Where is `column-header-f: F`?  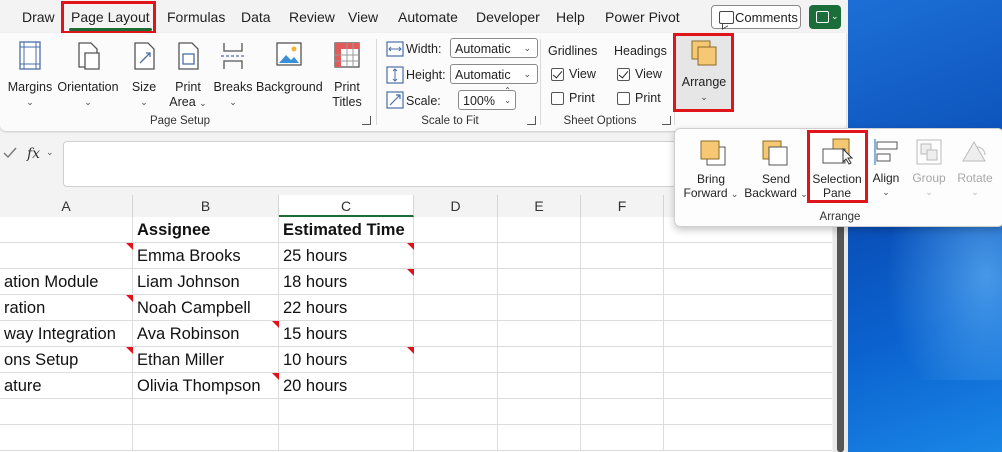
column-header-f: F is located at coordinates (622, 206).